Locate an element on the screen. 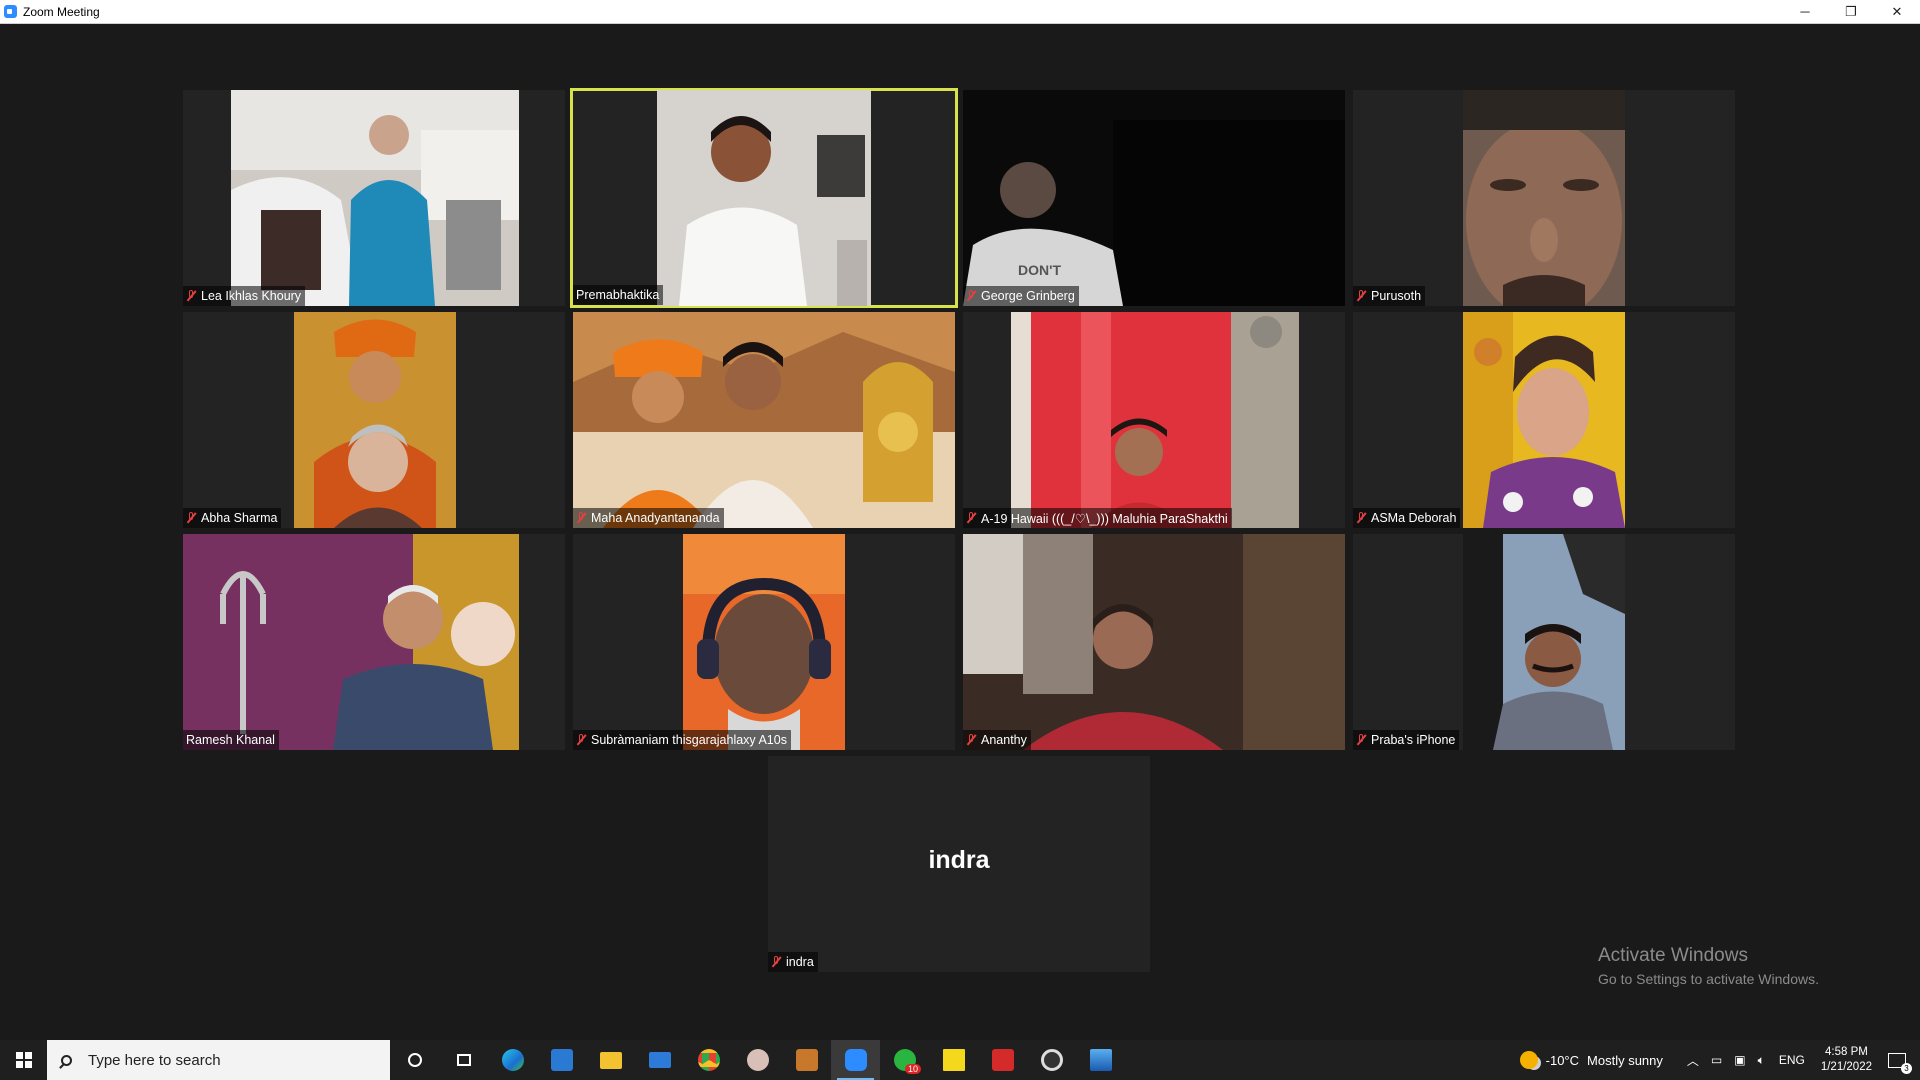 The image size is (1920, 1080). partly-sunny-icon is located at coordinates (1528, 1060).